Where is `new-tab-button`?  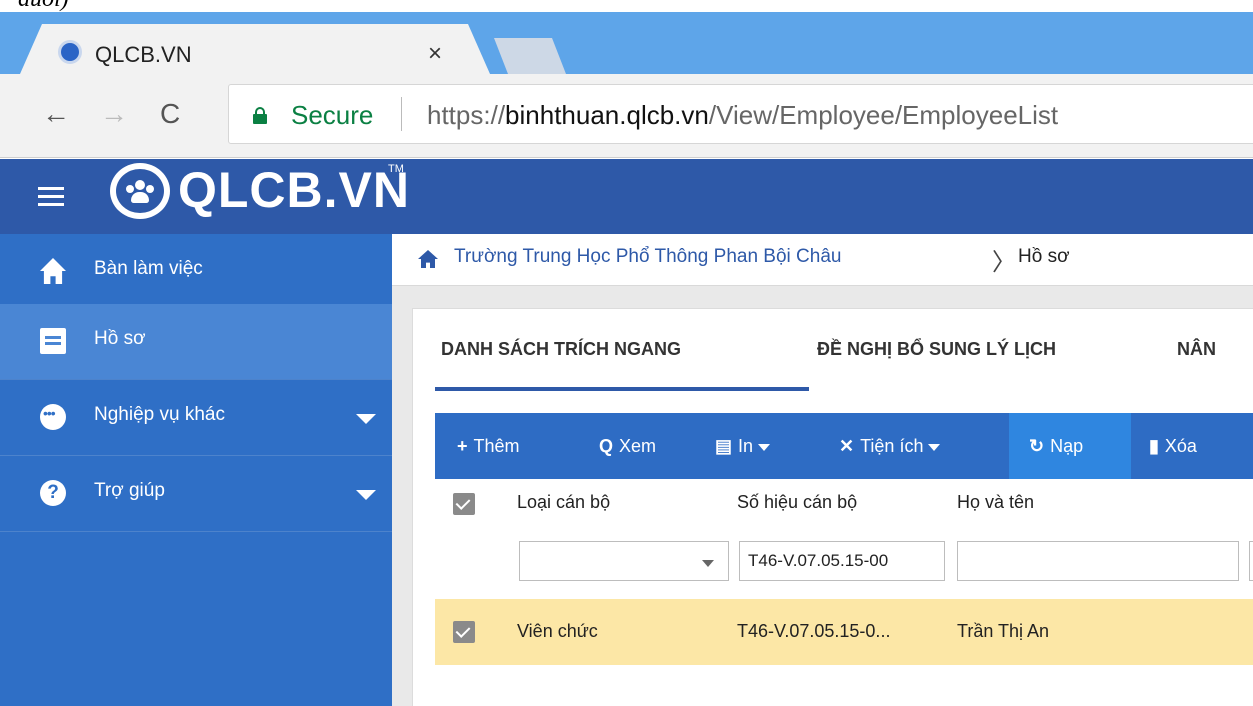 new-tab-button is located at coordinates (530, 56).